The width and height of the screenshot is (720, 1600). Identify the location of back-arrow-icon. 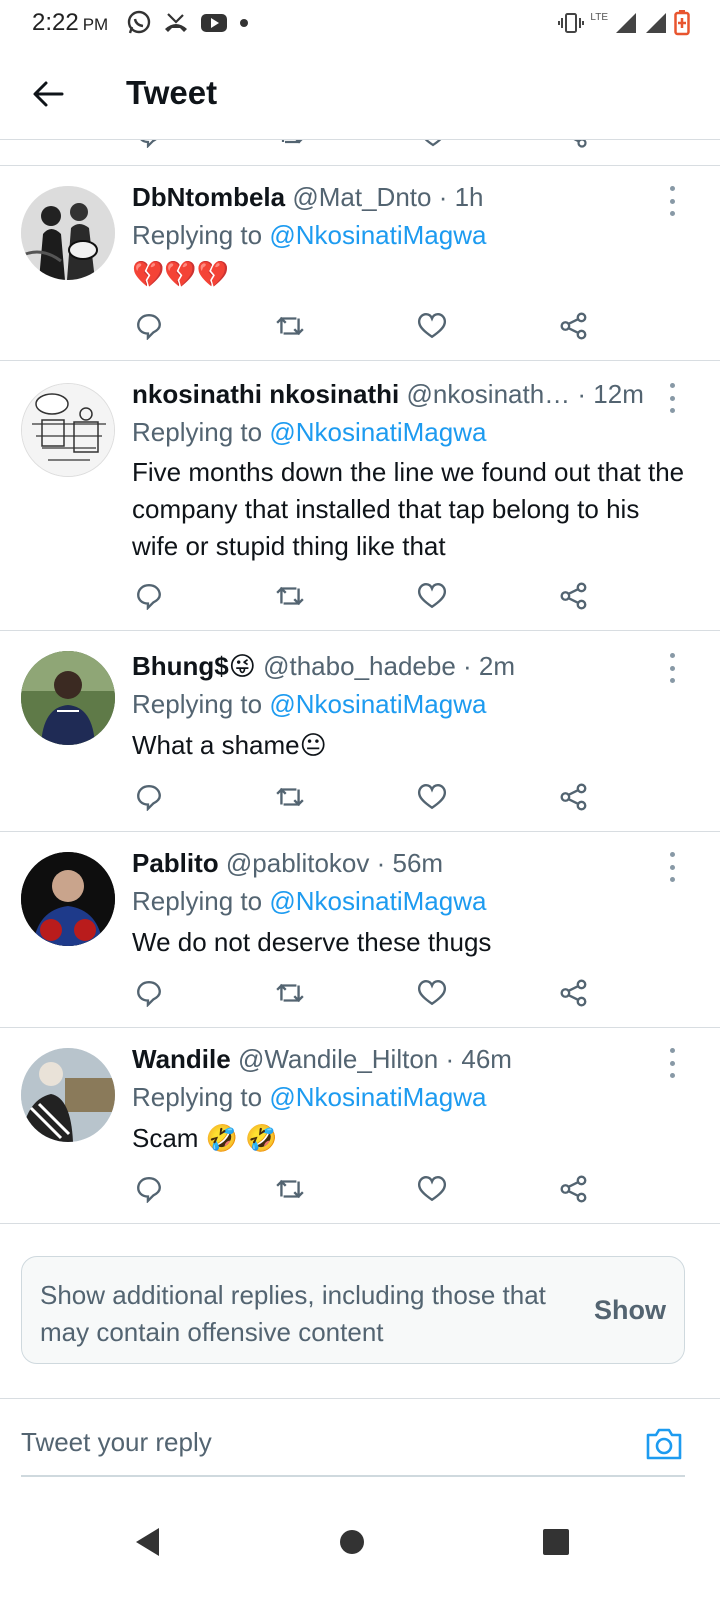
(48, 94).